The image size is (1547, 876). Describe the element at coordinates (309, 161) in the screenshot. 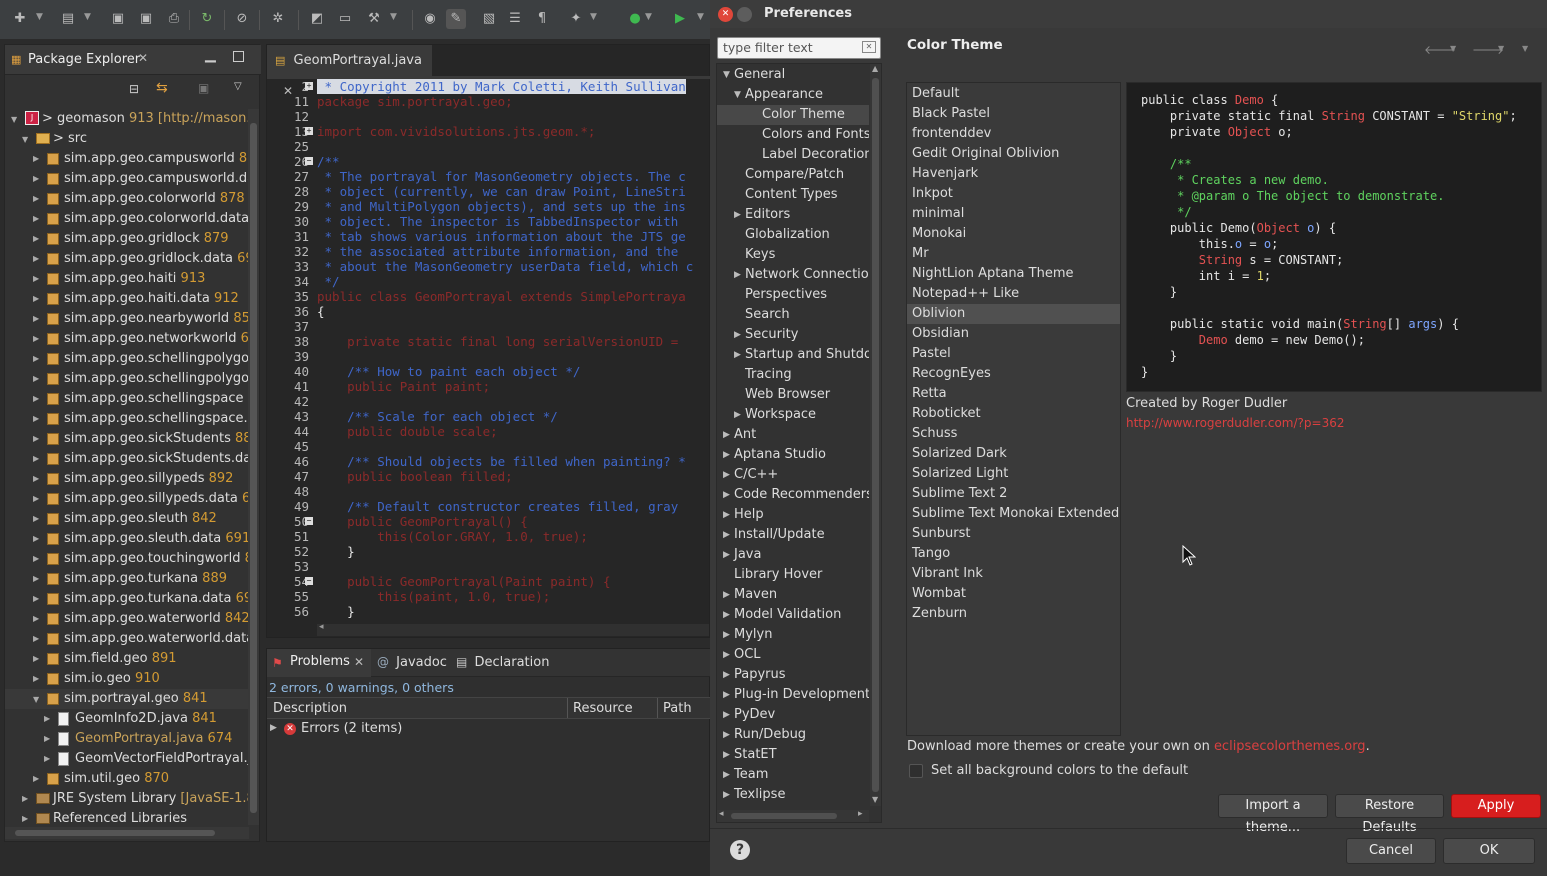

I see `fold-collapse-icon: −` at that location.